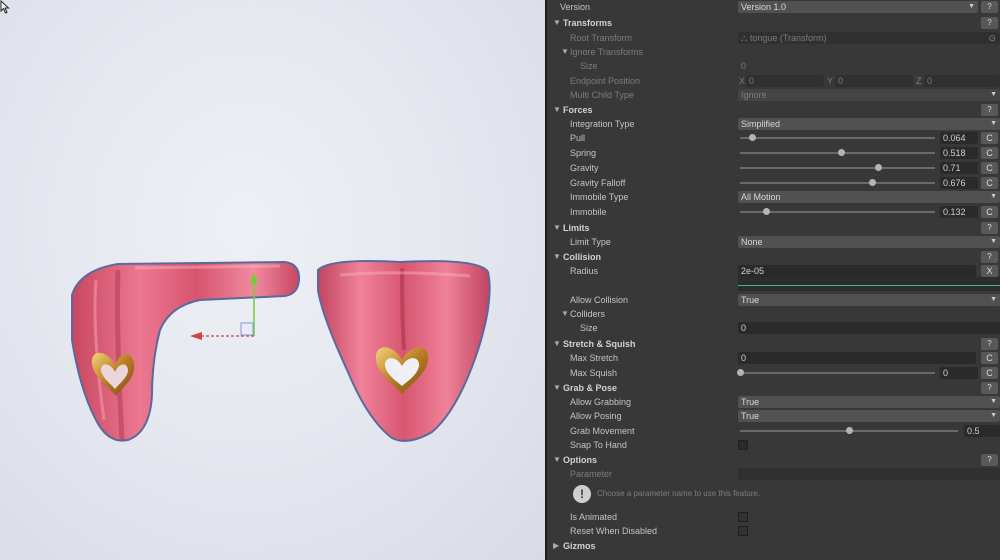  I want to click on gravity-falloff-slider, so click(837, 182).